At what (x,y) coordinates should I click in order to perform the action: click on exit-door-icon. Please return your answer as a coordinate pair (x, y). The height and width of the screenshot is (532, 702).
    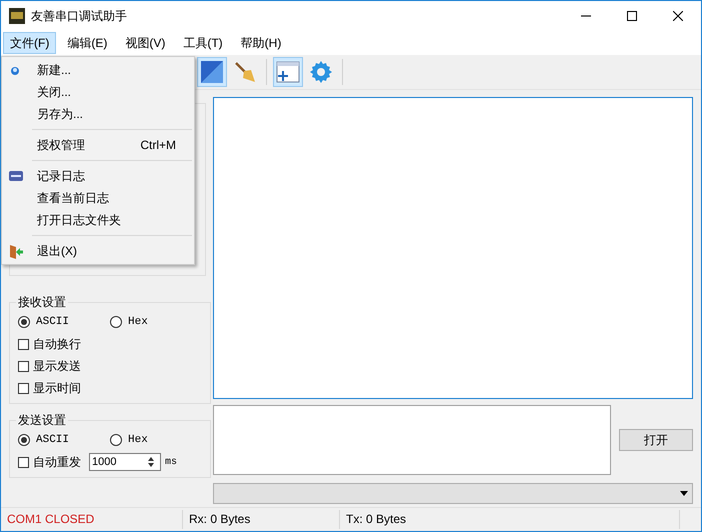
    Looking at the image, I should click on (16, 252).